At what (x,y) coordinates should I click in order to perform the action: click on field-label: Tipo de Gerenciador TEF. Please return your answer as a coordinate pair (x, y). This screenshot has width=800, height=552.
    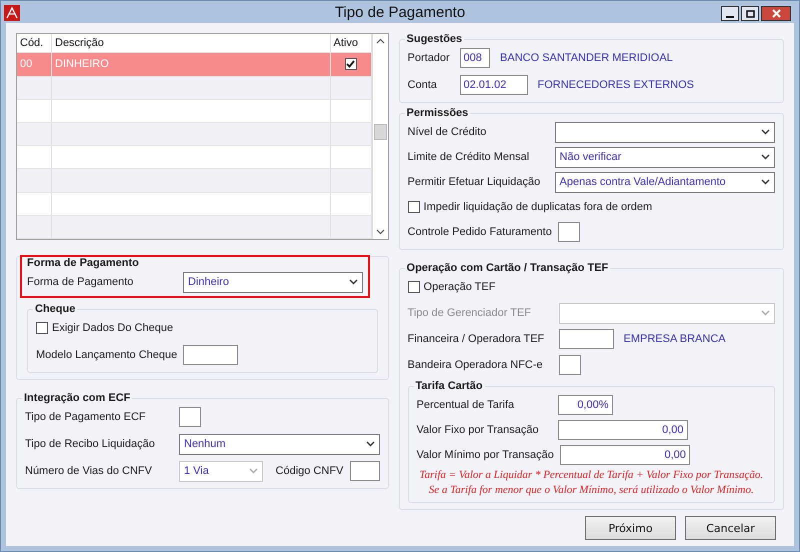
    Looking at the image, I should click on (470, 313).